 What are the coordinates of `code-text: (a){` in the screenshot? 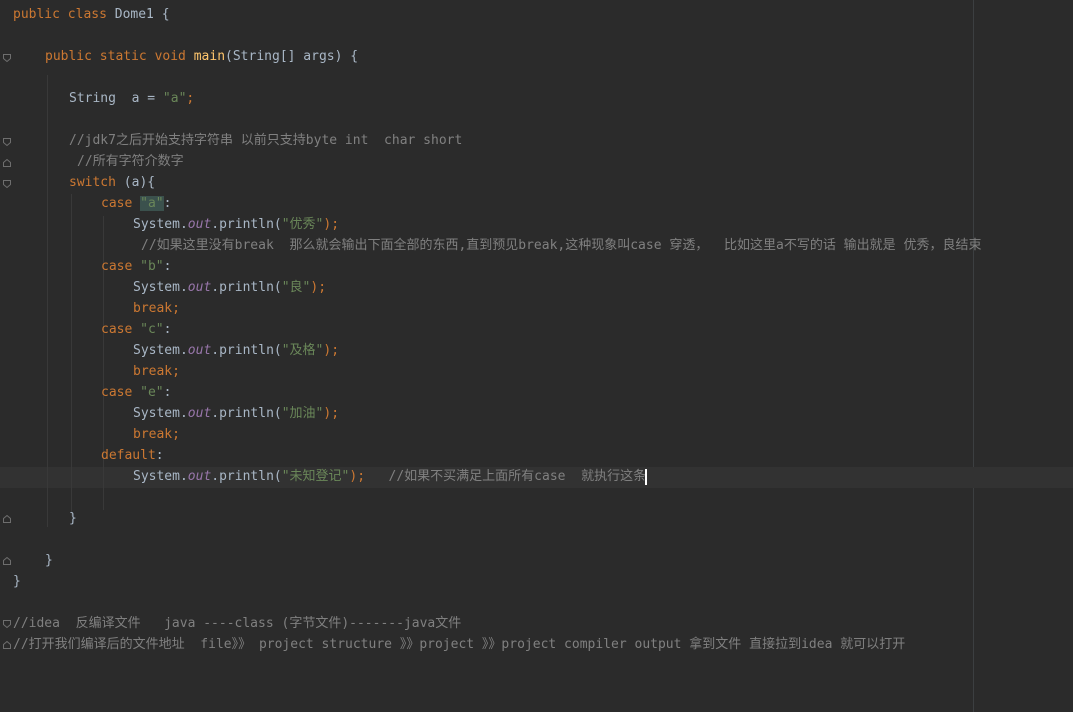 It's located at (135, 182).